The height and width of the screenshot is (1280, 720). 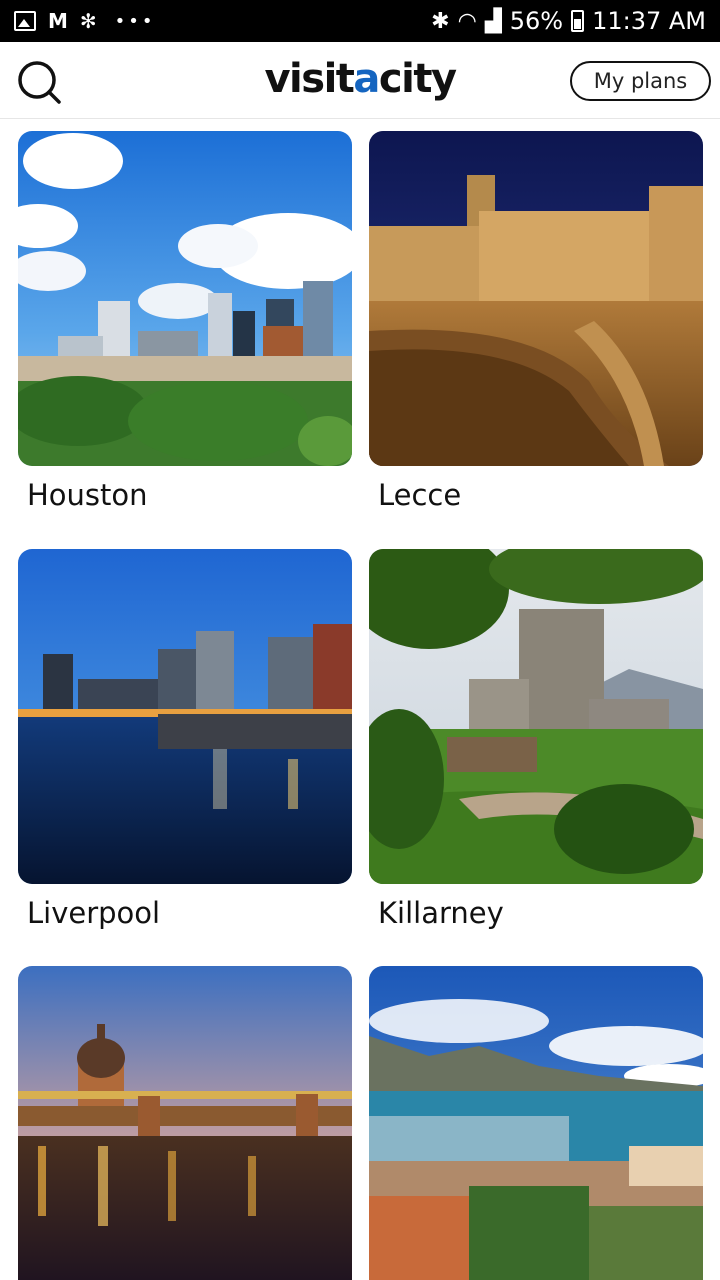 I want to click on fan-icon: ✻, so click(x=88, y=21).